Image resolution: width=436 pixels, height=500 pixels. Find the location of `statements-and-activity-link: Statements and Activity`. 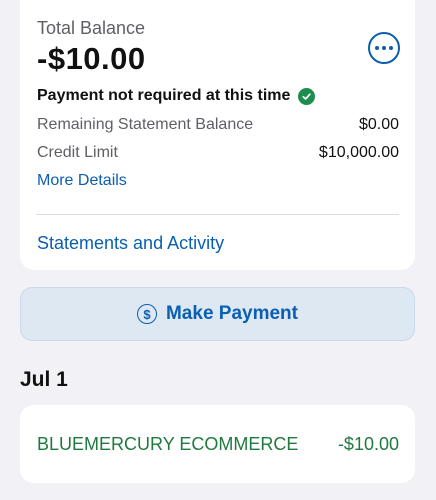

statements-and-activity-link: Statements and Activity is located at coordinates (130, 243).